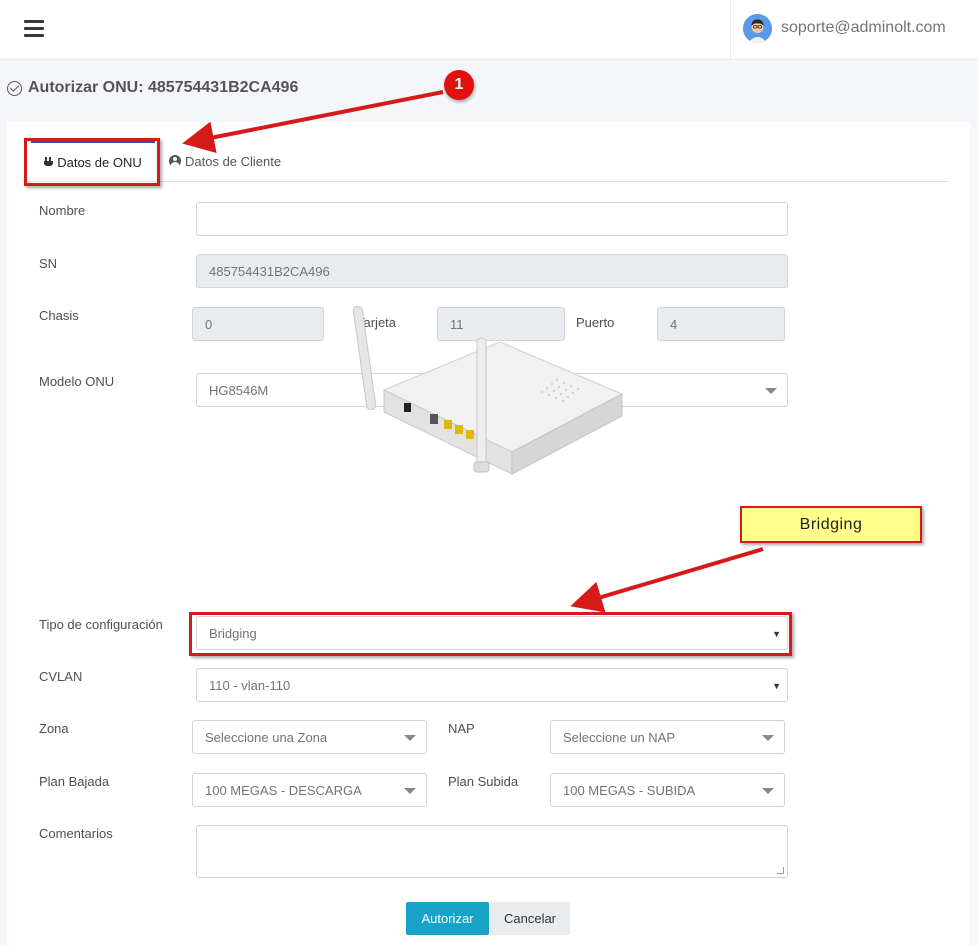  Describe the element at coordinates (283, 790) in the screenshot. I see `plan-bajada-value: 100 MEGAS - DESCARGA` at that location.